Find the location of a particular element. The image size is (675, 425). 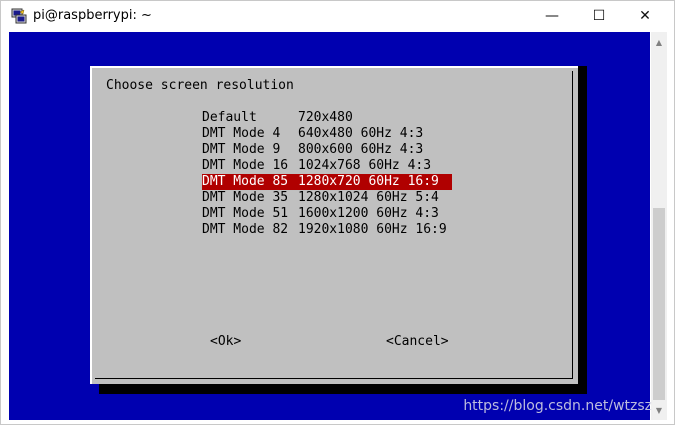

maximize-icon: ☐ is located at coordinates (599, 16).